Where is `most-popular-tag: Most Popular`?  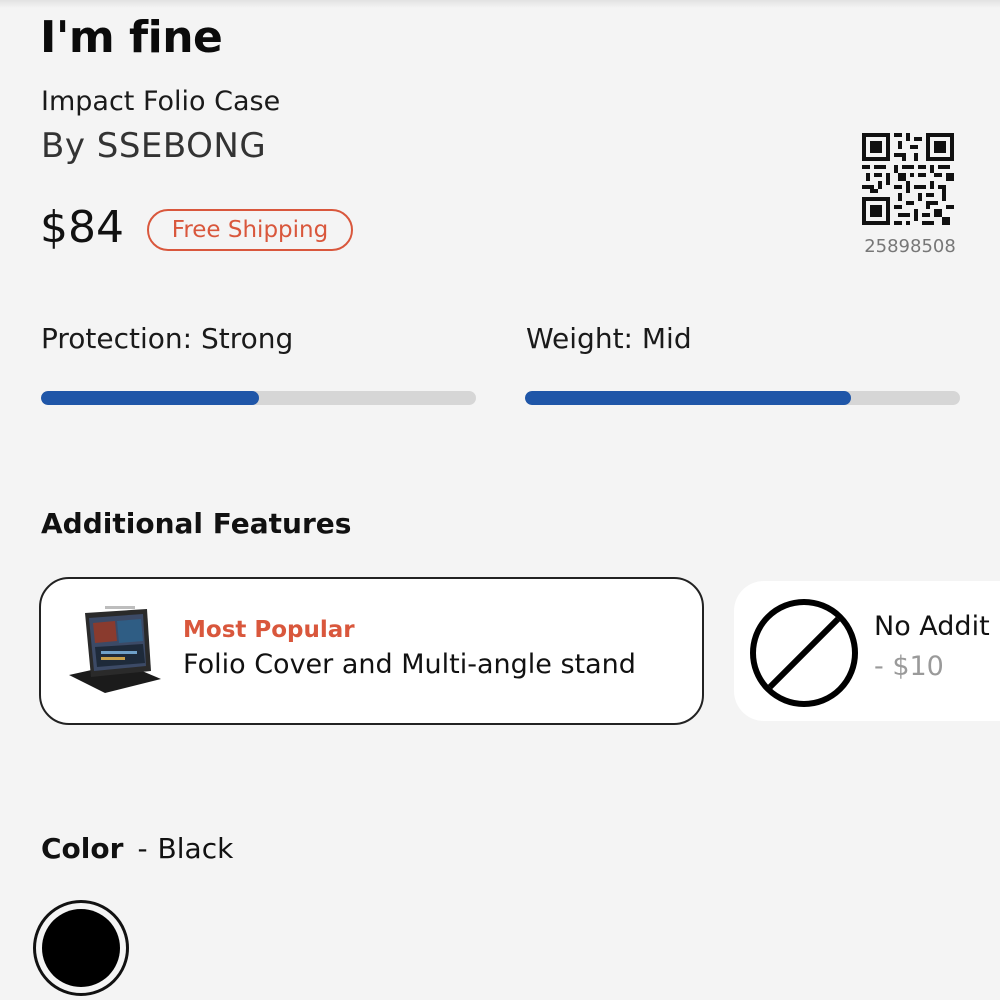
most-popular-tag: Most Popular is located at coordinates (269, 630).